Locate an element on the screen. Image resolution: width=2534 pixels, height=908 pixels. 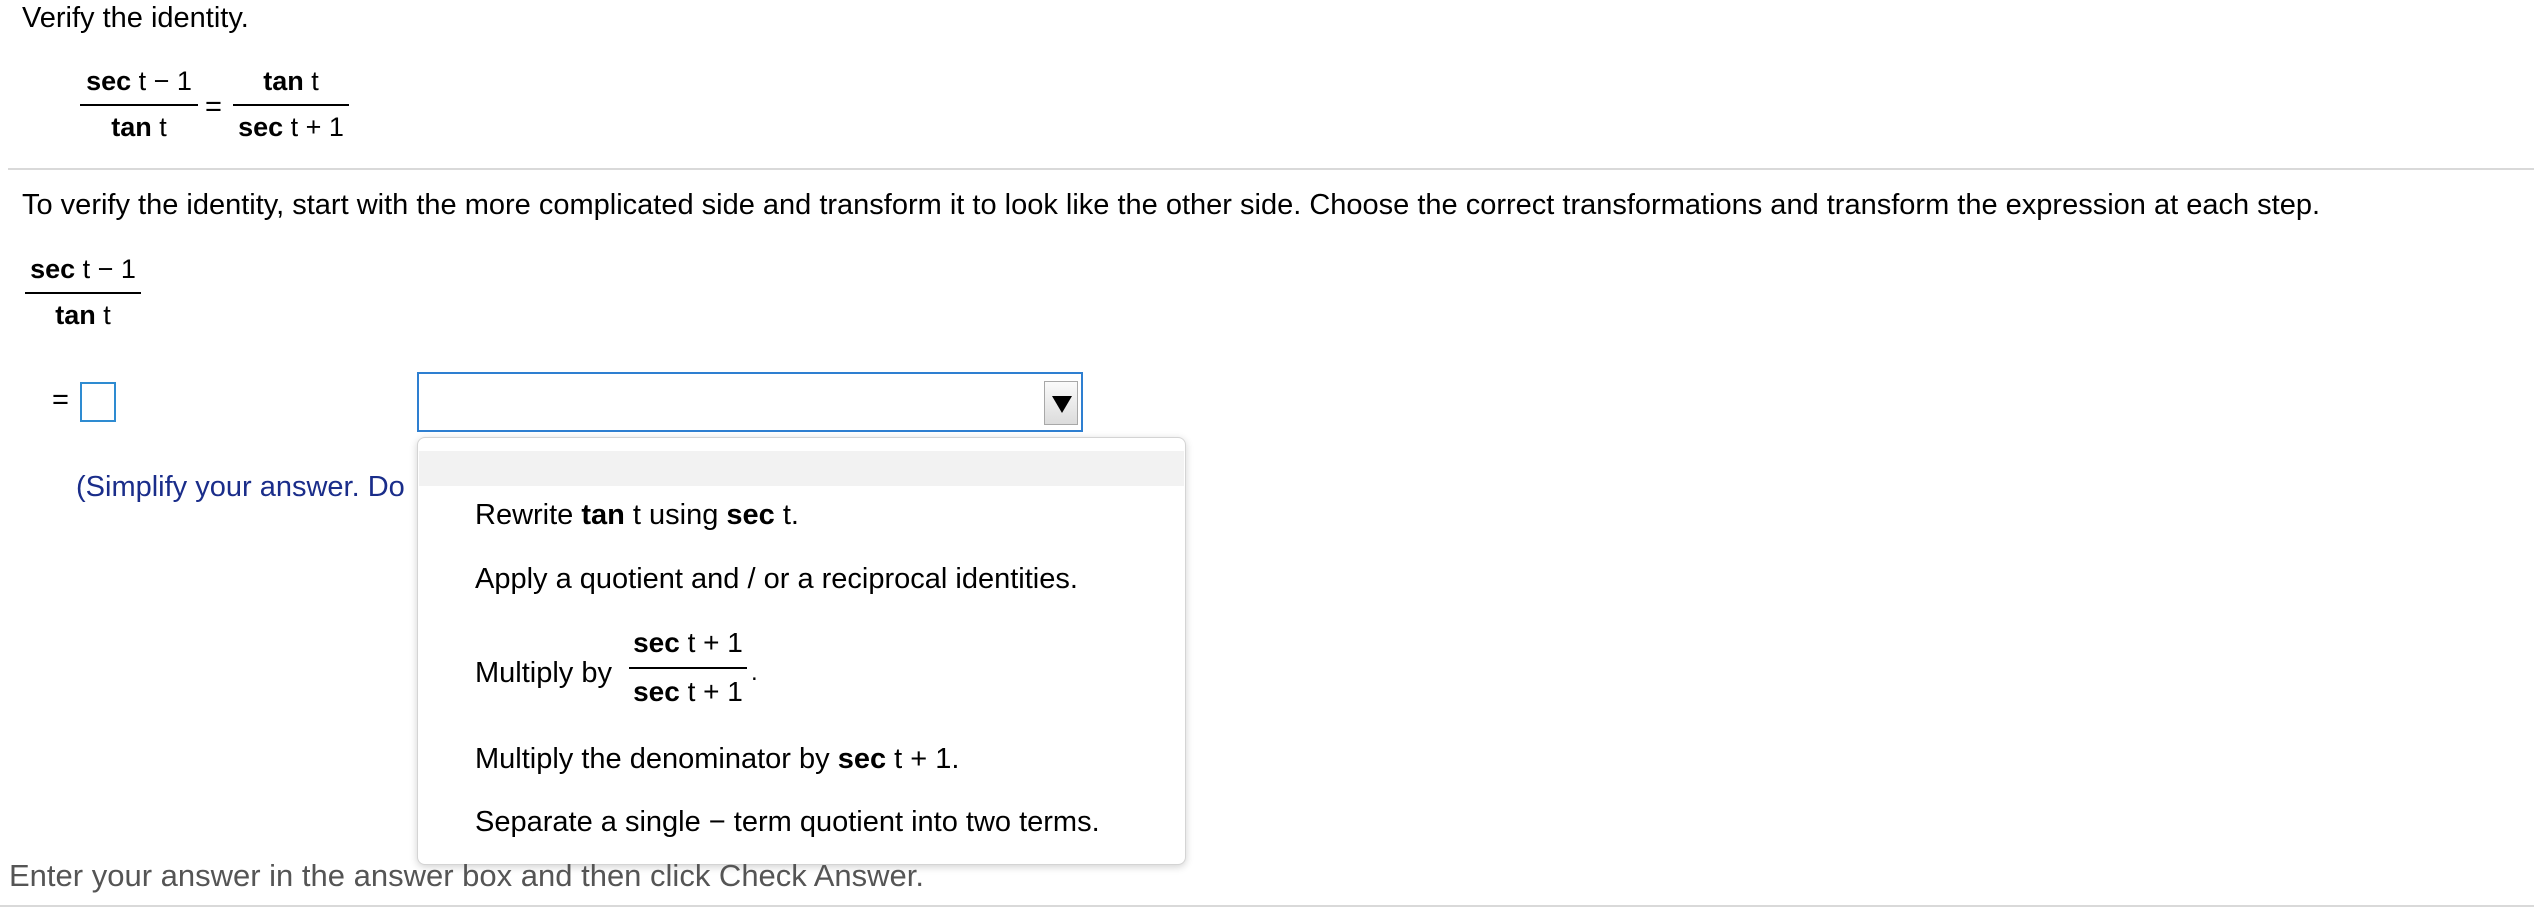
start-denominator: t is located at coordinates (107, 315).